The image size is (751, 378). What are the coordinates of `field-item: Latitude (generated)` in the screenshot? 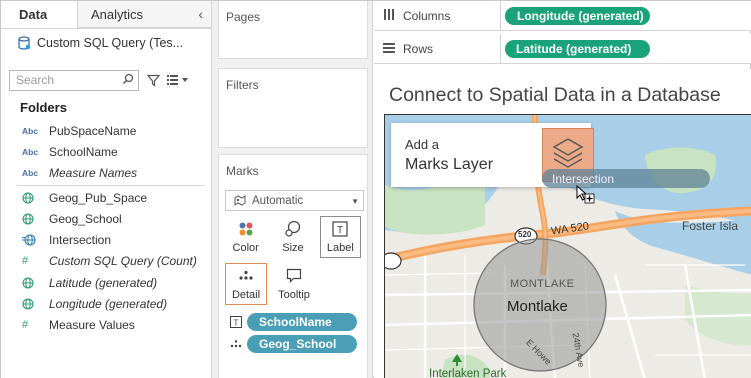 It's located at (106, 282).